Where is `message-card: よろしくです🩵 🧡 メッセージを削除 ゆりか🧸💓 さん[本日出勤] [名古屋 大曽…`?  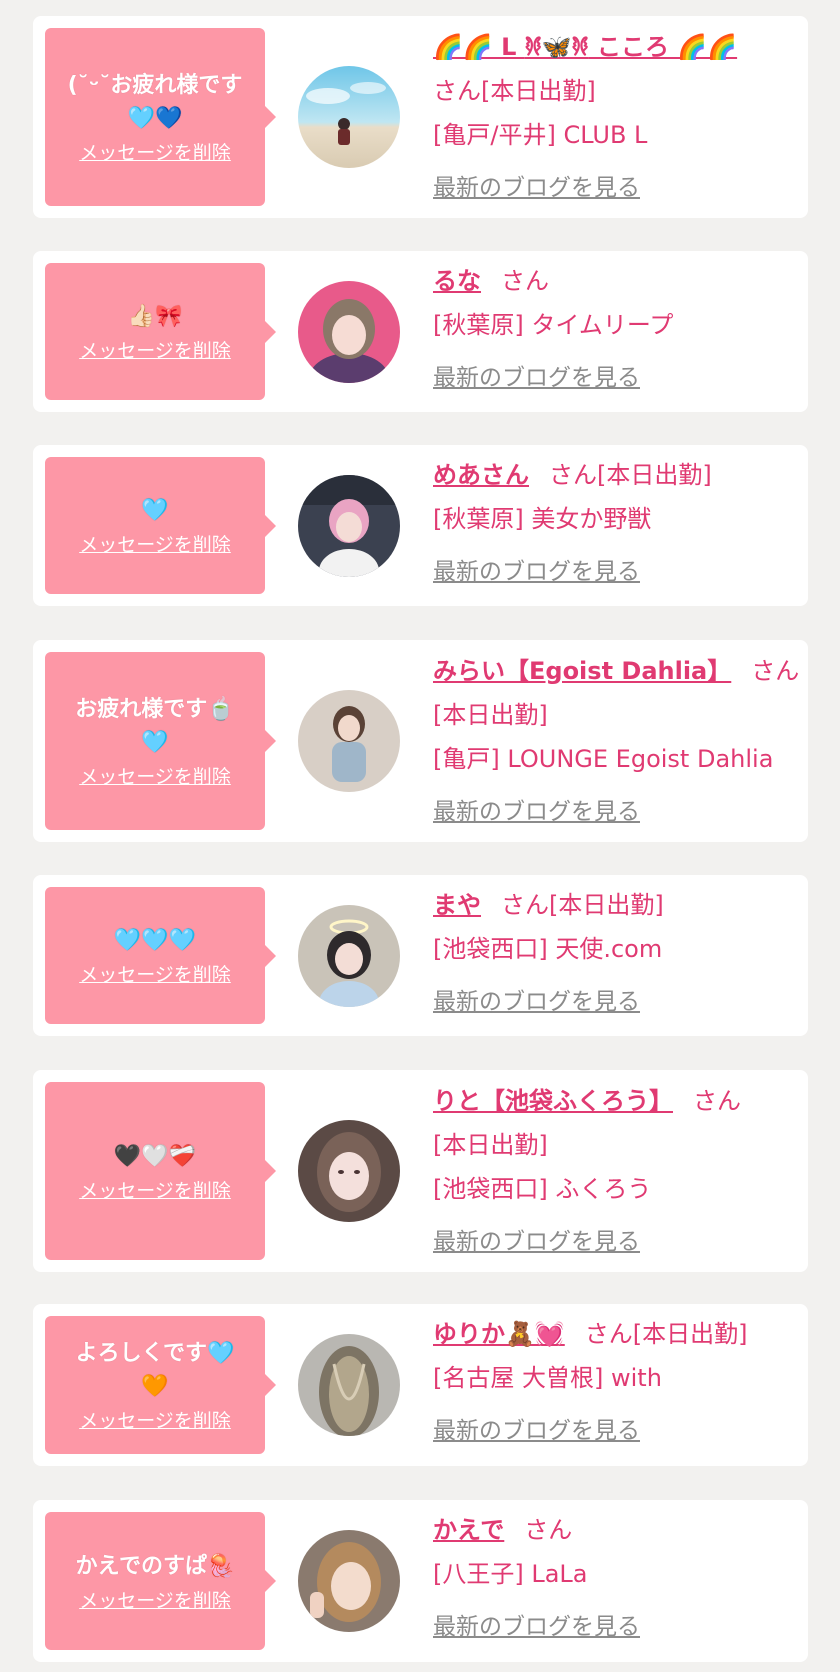 message-card: よろしくです🩵 🧡 メッセージを削除 ゆりか🧸💓 さん[本日出勤] [名古屋 大曽… is located at coordinates (420, 1385).